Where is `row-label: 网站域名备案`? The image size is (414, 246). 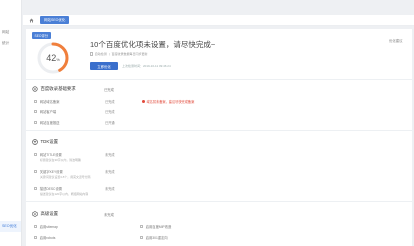 row-label: 网站域名备案 is located at coordinates (49, 102).